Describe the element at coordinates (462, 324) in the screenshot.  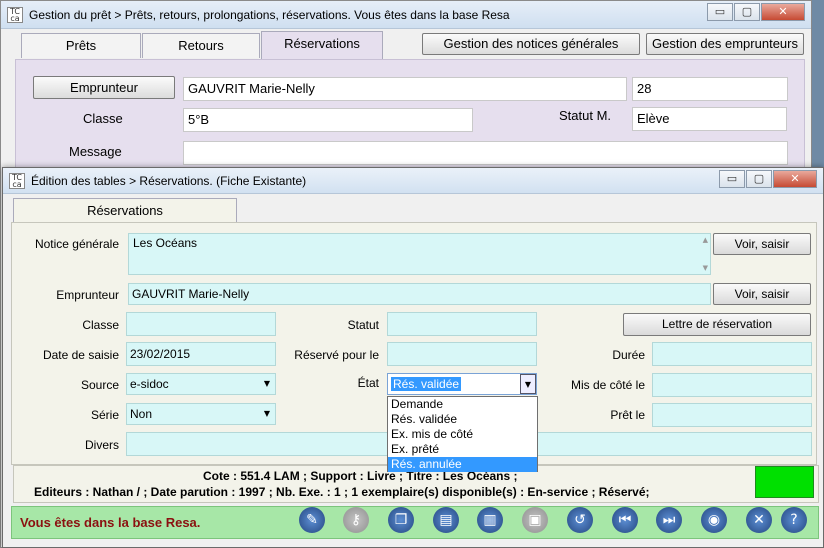
I see `statut-field` at that location.